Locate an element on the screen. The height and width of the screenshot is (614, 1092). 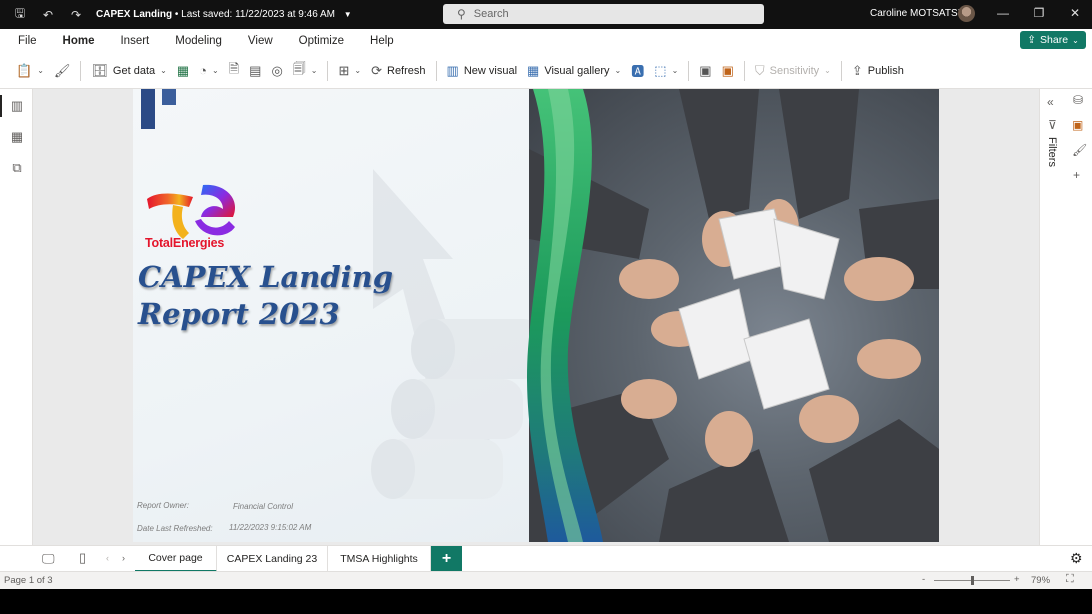
report-title: CAPEX Landing Report 2023 is located at coordinates (265, 296).